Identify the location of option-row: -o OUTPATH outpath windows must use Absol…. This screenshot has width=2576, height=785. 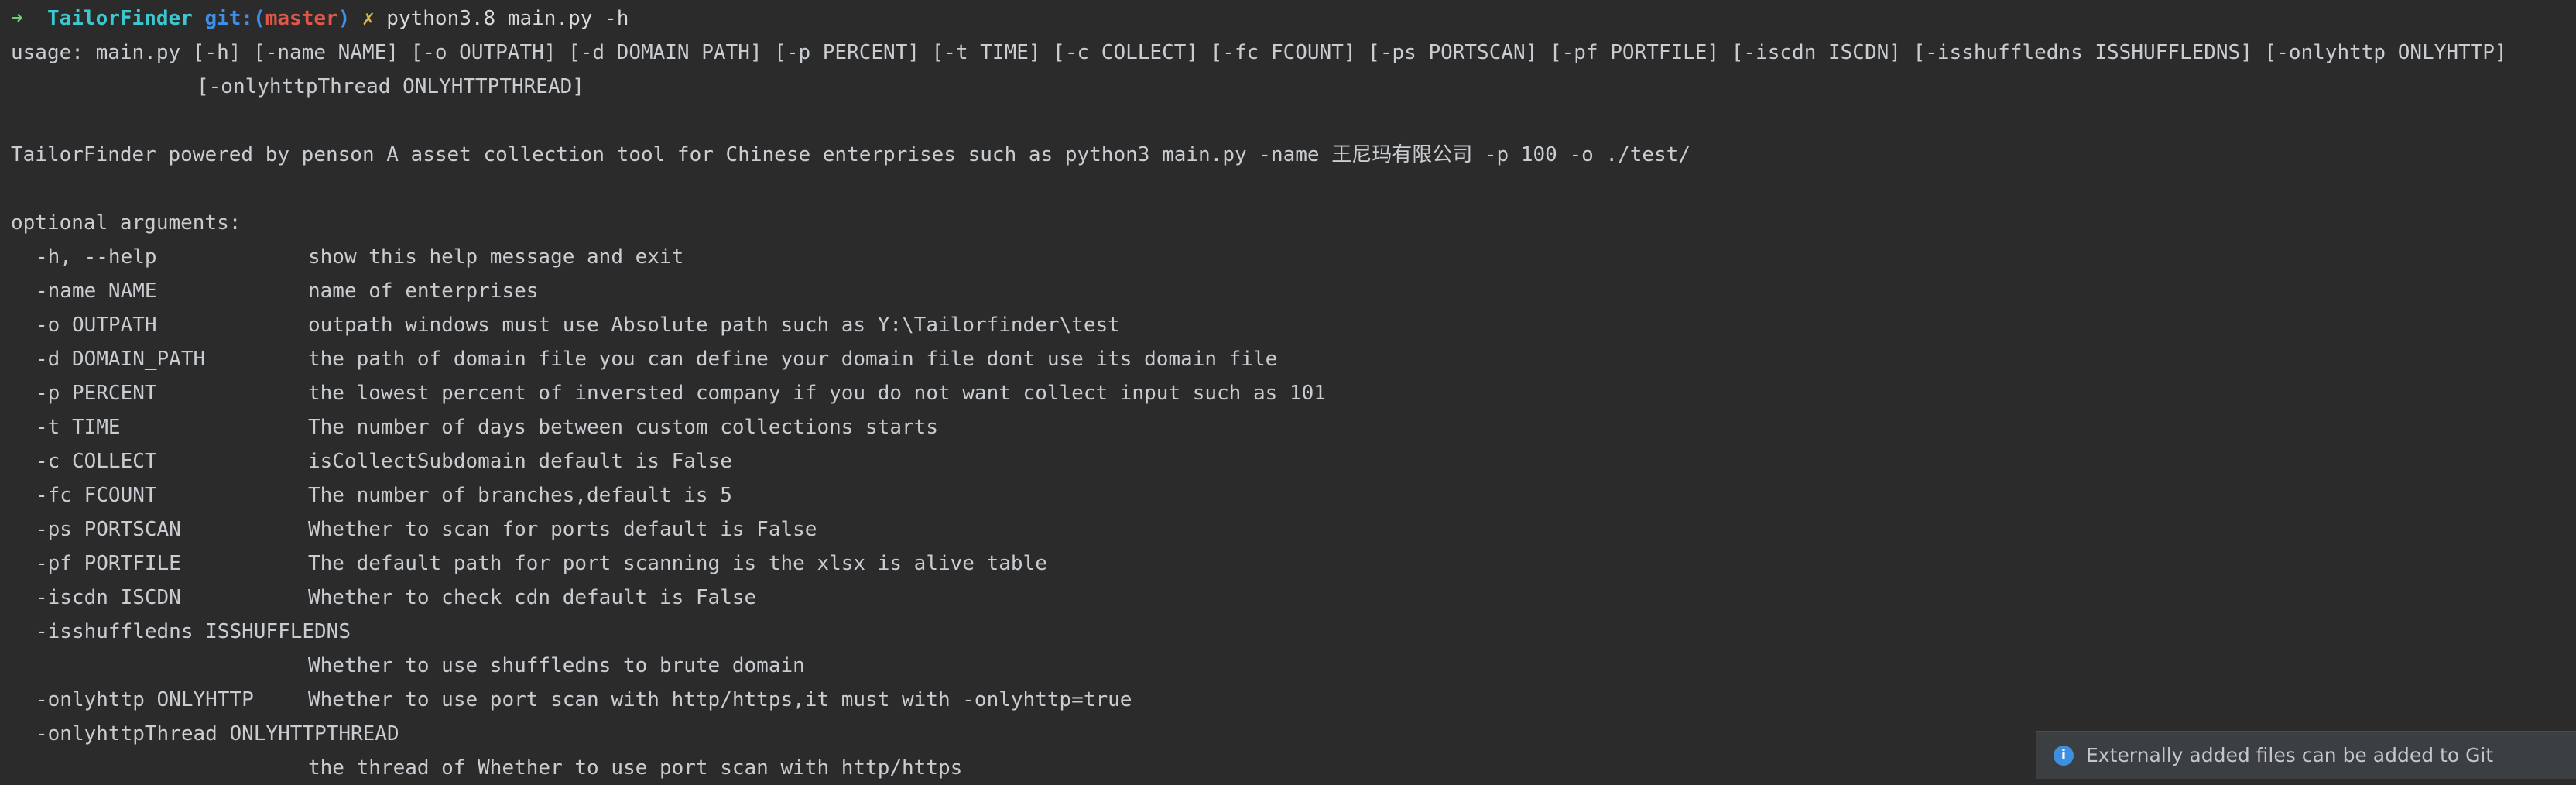
(1293, 325).